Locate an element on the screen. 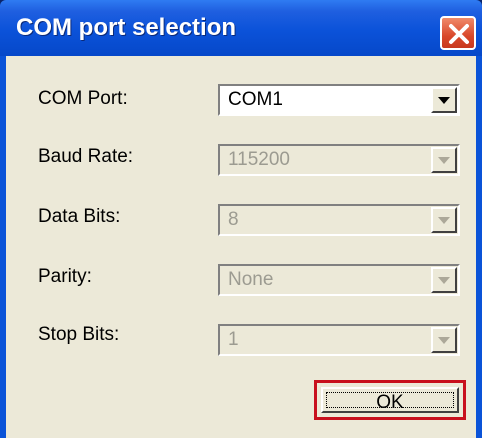 This screenshot has height=438, width=482. close-icon is located at coordinates (459, 34).